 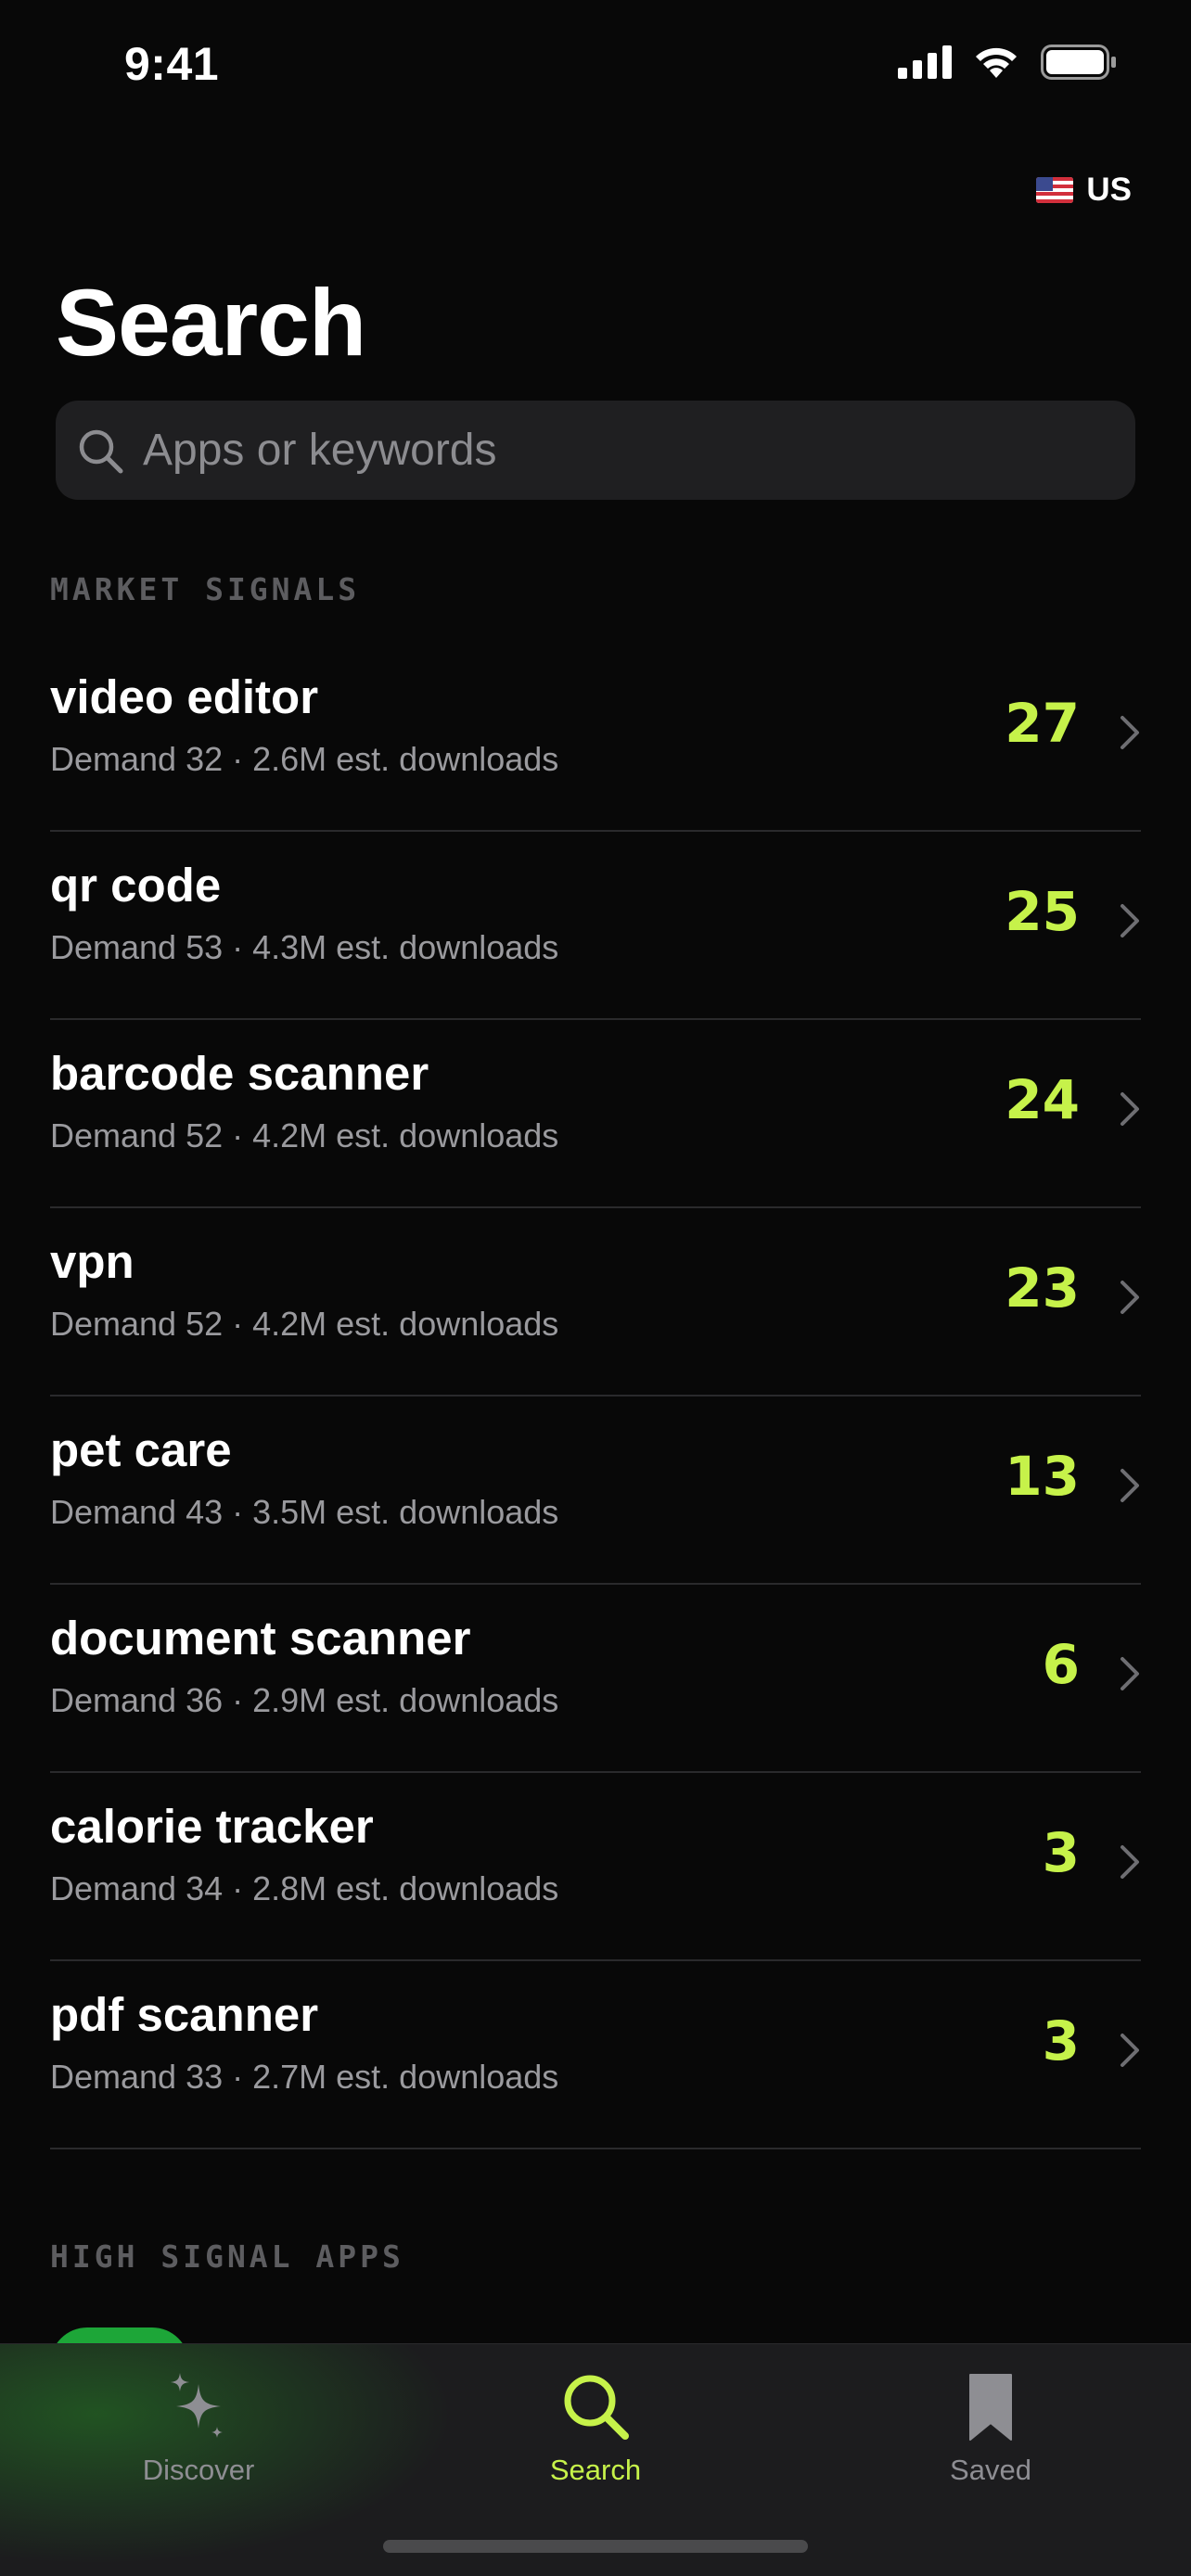 I want to click on keyword-title: vpn, so click(x=92, y=1261).